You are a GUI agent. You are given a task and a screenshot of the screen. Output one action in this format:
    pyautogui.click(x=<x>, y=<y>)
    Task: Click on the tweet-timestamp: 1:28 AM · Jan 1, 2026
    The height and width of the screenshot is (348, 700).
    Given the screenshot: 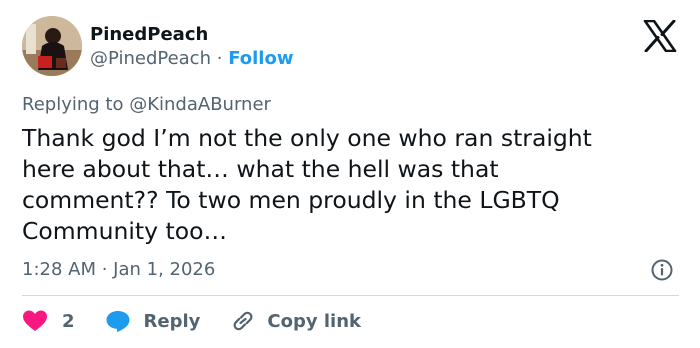 What is the action you would take?
    pyautogui.click(x=118, y=270)
    